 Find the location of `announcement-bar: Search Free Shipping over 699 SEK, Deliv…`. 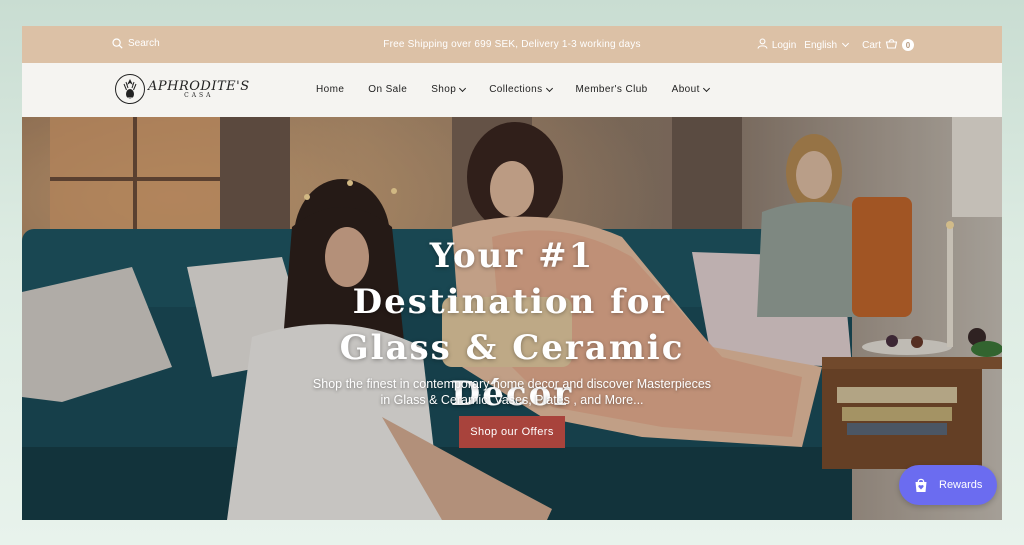

announcement-bar: Search Free Shipping over 699 SEK, Deliv… is located at coordinates (512, 44).